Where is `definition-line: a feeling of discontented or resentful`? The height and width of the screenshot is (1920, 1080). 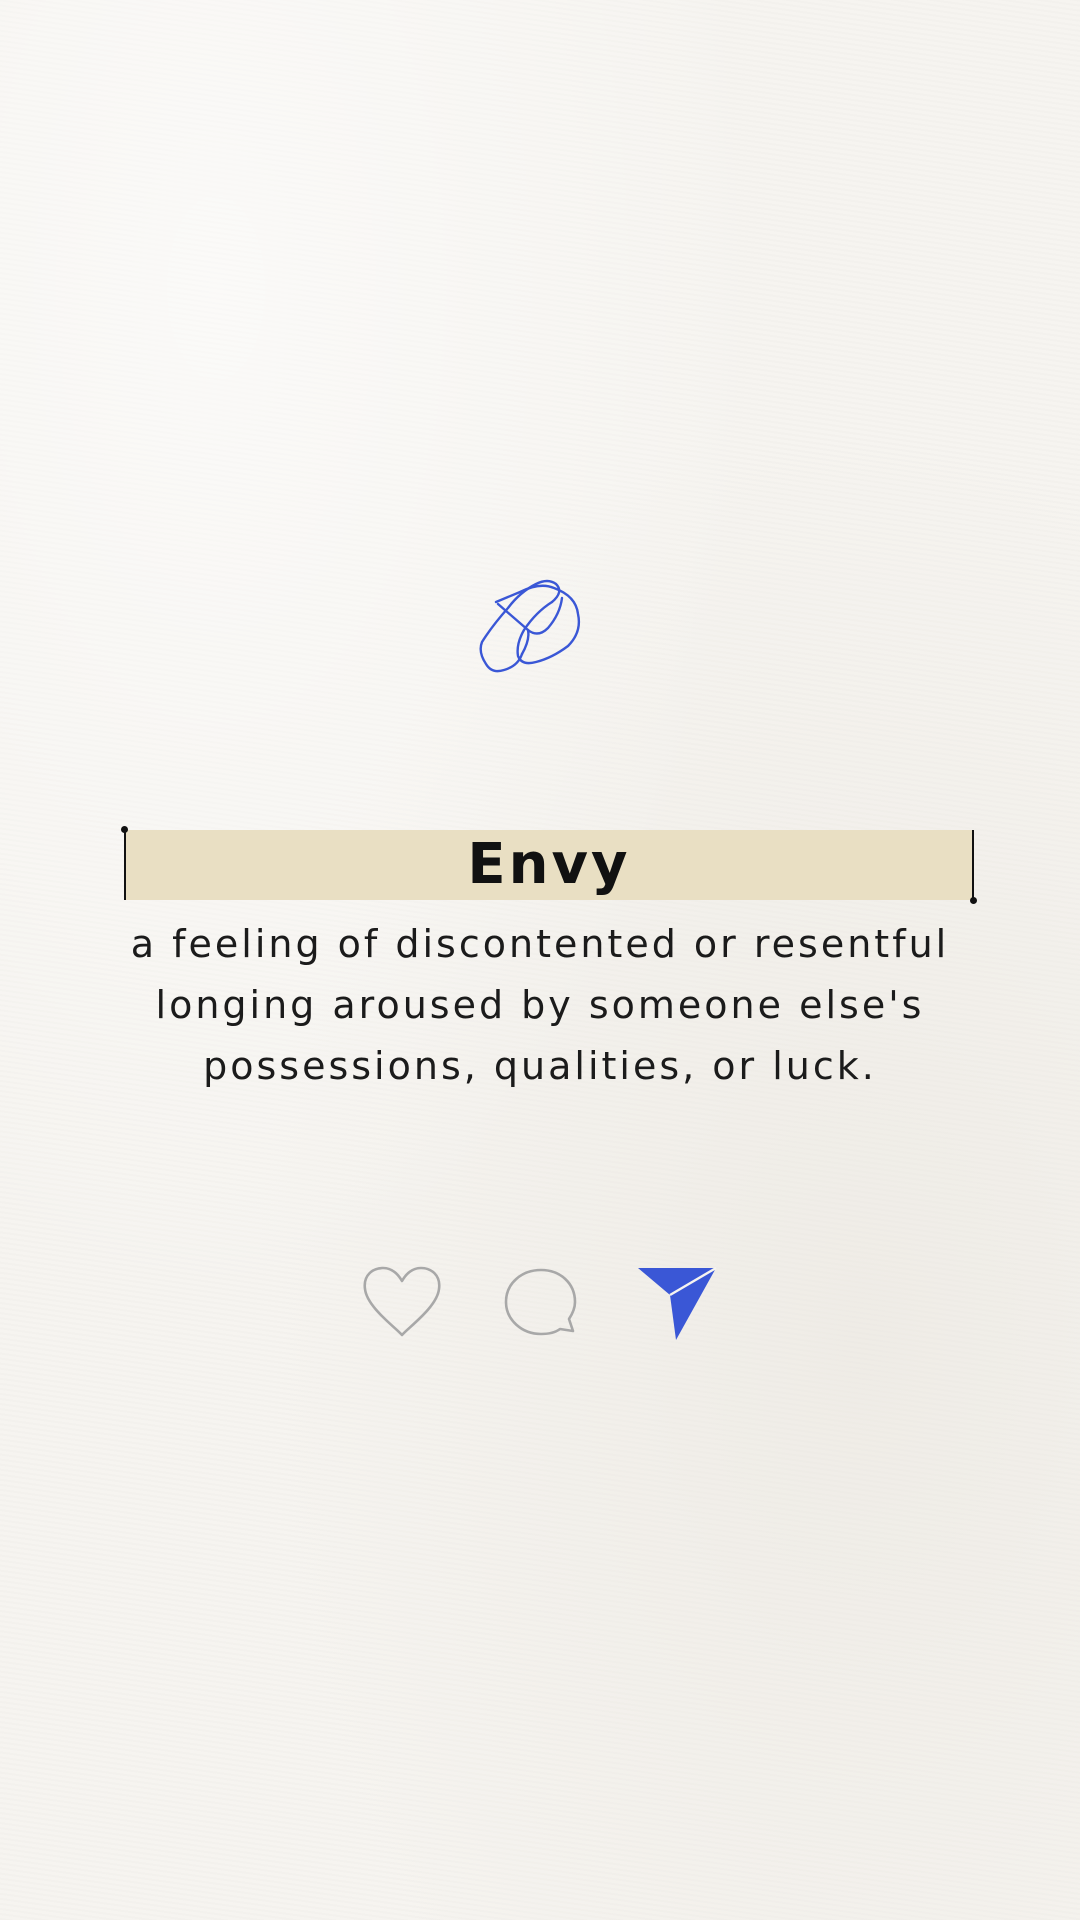 definition-line: a feeling of discontented or resentful is located at coordinates (540, 944).